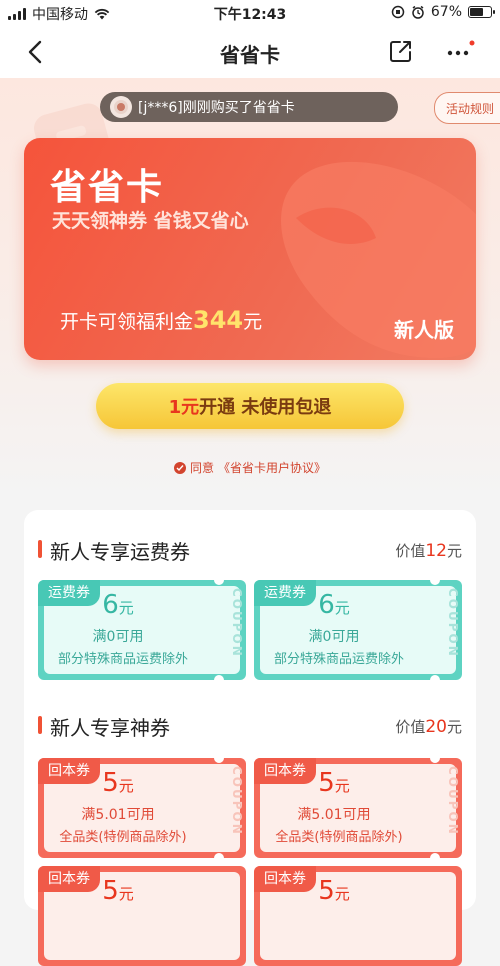  I want to click on voucher-coupon-2: 回本券 5元 满5.01可用 全品类(特例商品除外) COUPON, so click(358, 808).